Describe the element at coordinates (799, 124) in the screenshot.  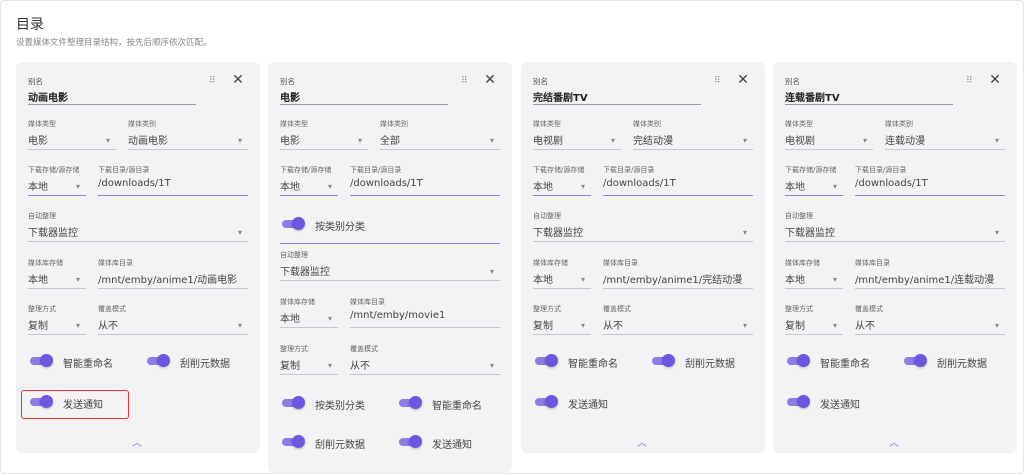
I see `field-label-media_type: 媒体类型` at that location.